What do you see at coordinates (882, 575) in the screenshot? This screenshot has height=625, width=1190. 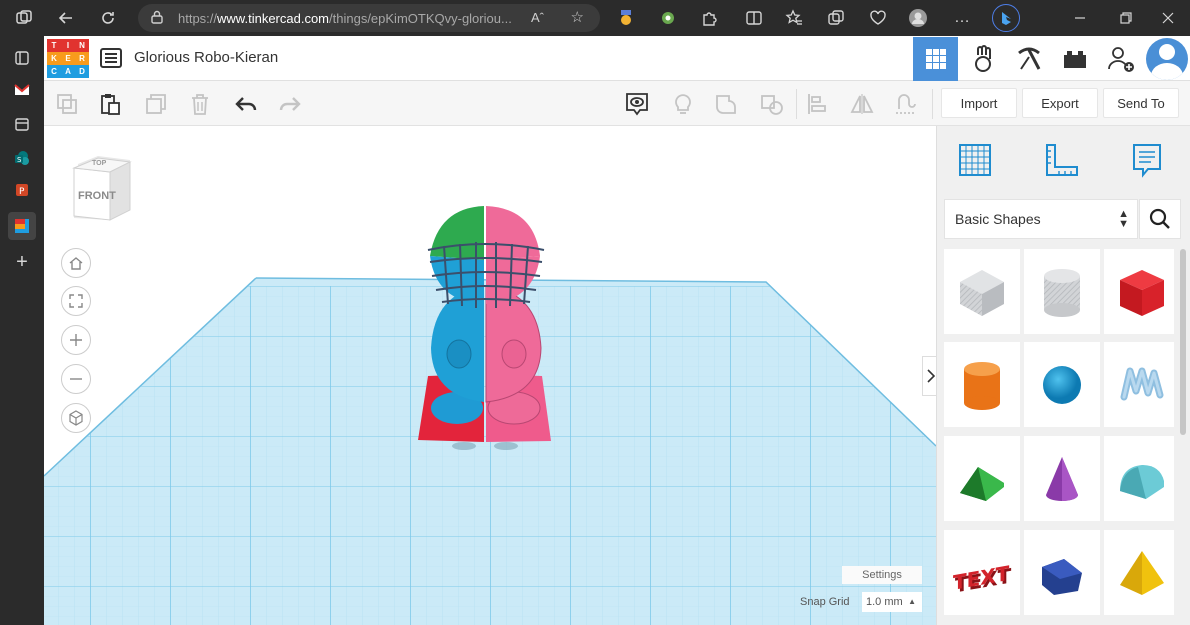 I see `settings-button: Settings` at bounding box center [882, 575].